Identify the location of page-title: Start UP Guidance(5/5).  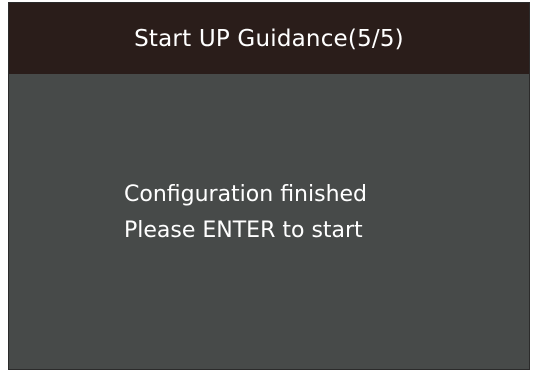
(269, 38).